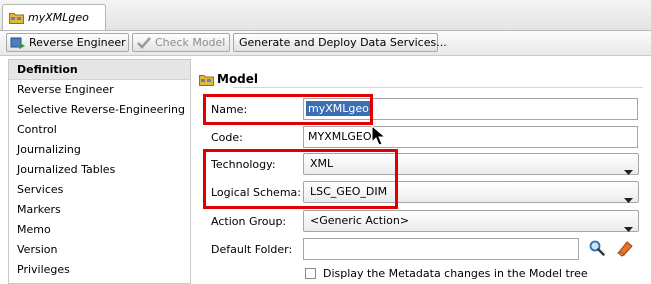 The width and height of the screenshot is (651, 284). Describe the element at coordinates (99, 190) in the screenshot. I see `nav-item-services: Services` at that location.